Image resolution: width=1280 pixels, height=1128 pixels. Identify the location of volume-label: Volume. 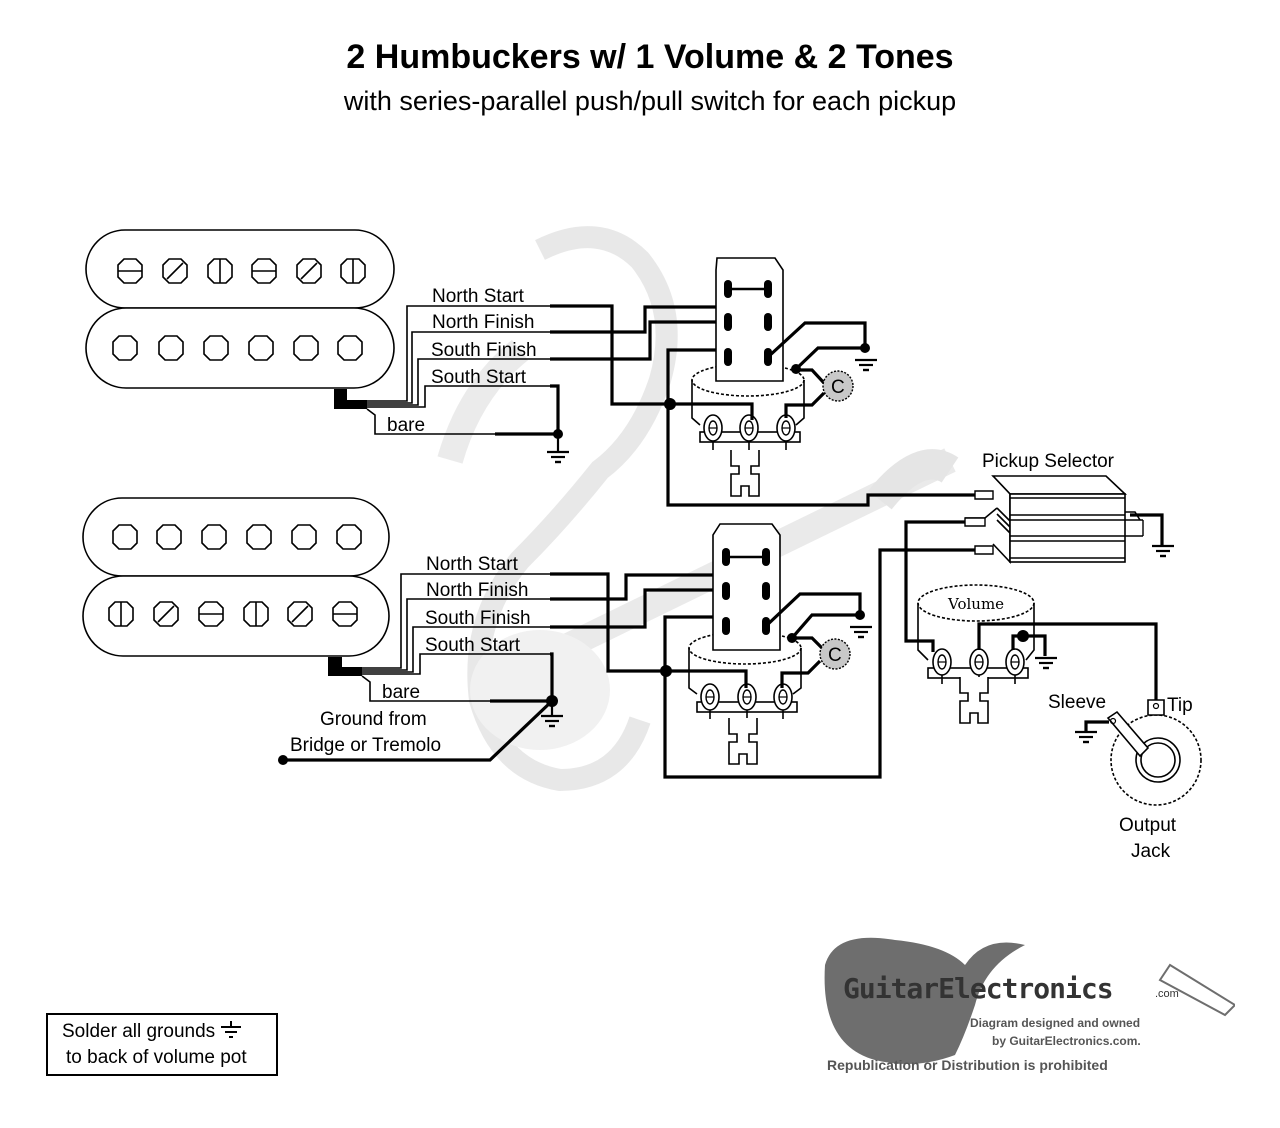
(975, 604).